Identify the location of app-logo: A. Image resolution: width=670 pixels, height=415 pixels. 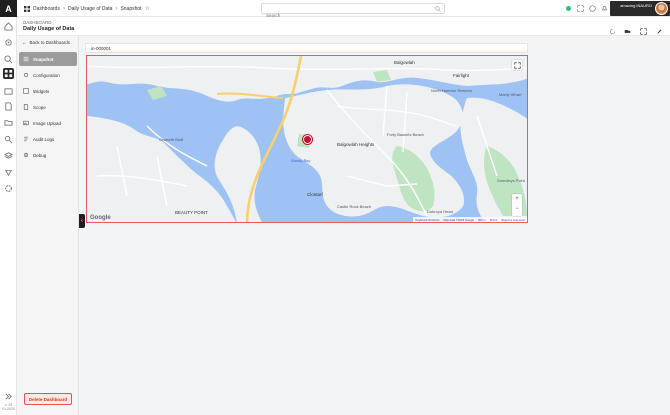
(8, 8).